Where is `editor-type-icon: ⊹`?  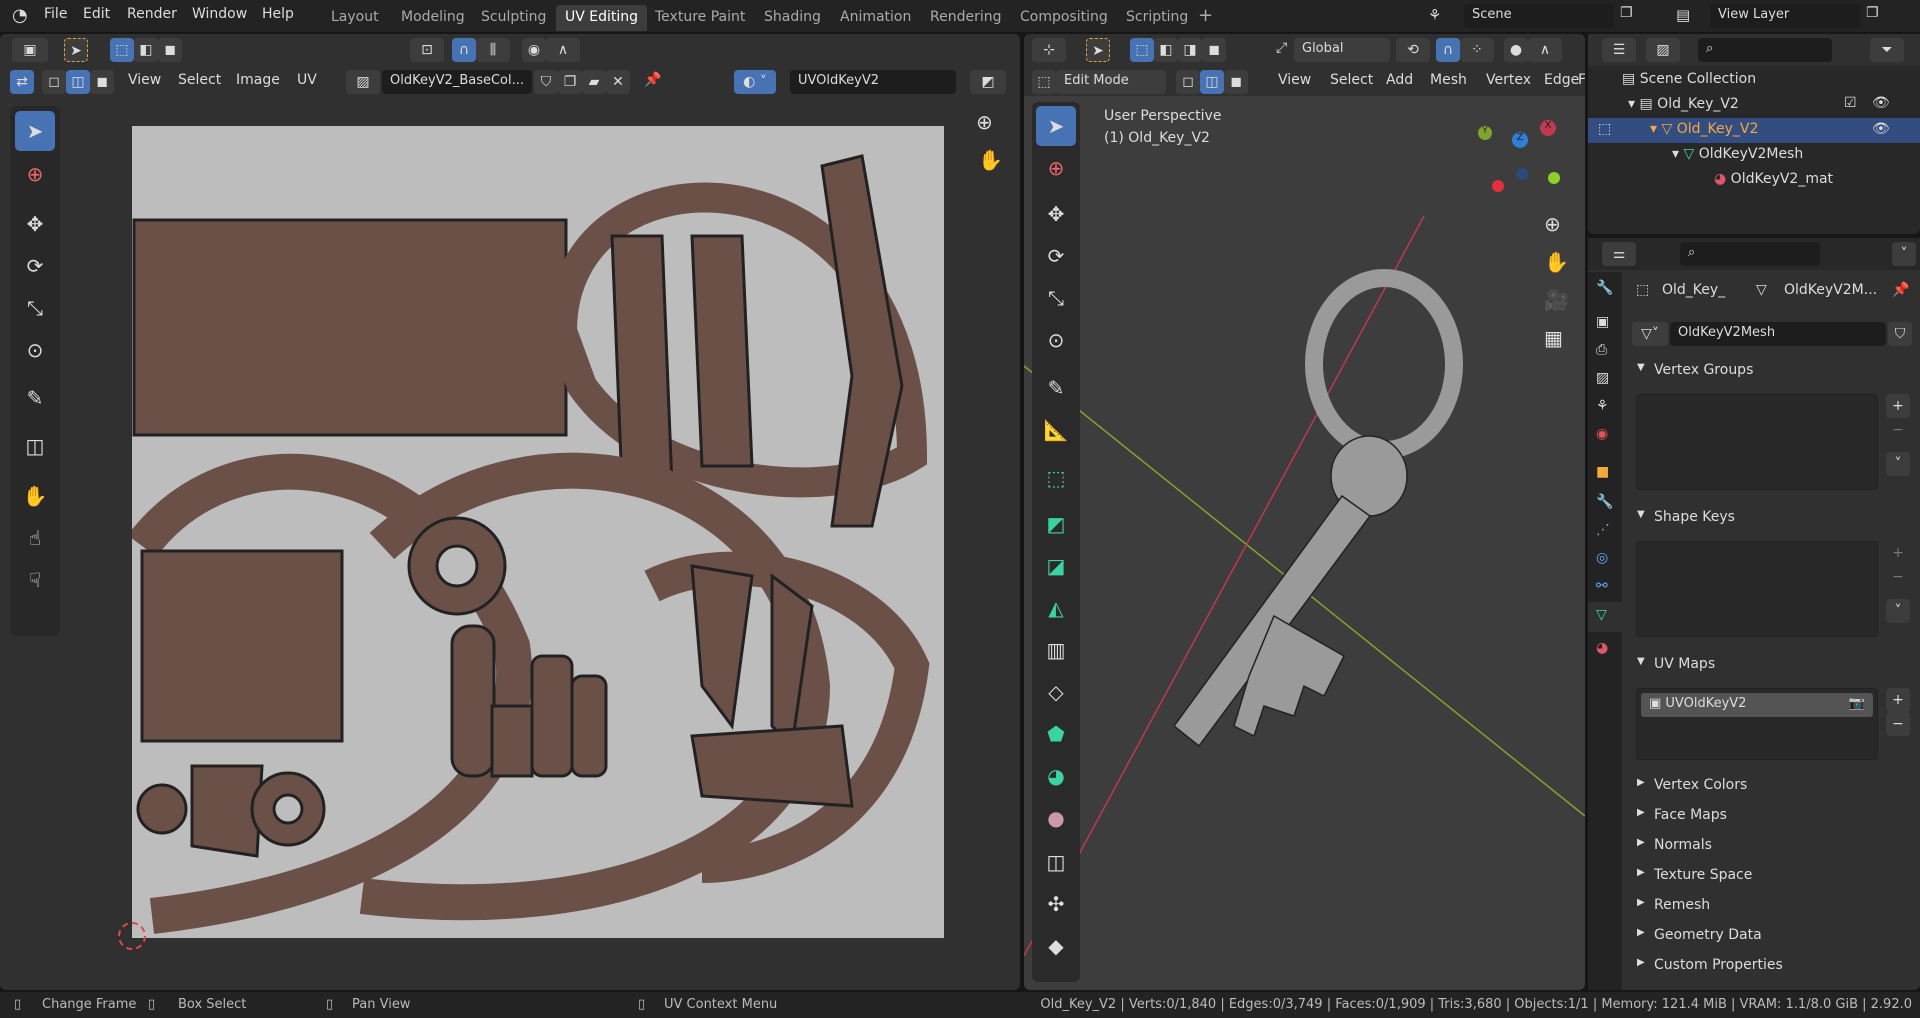 editor-type-icon: ⊹ is located at coordinates (1049, 50).